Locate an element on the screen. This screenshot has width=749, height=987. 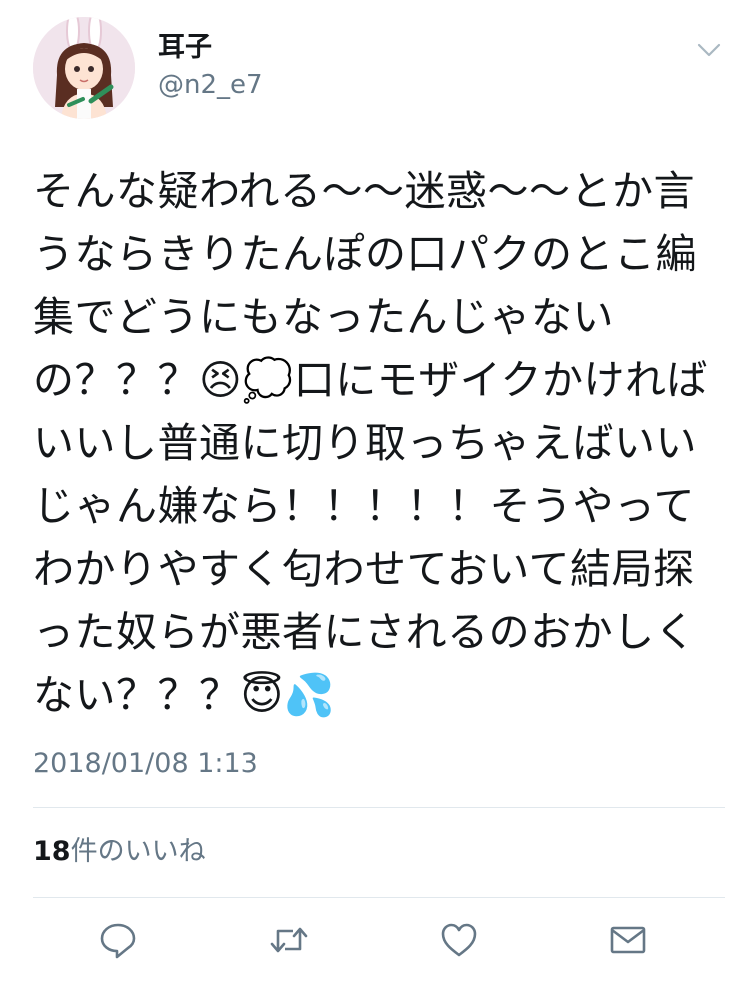
avatar is located at coordinates (84, 68).